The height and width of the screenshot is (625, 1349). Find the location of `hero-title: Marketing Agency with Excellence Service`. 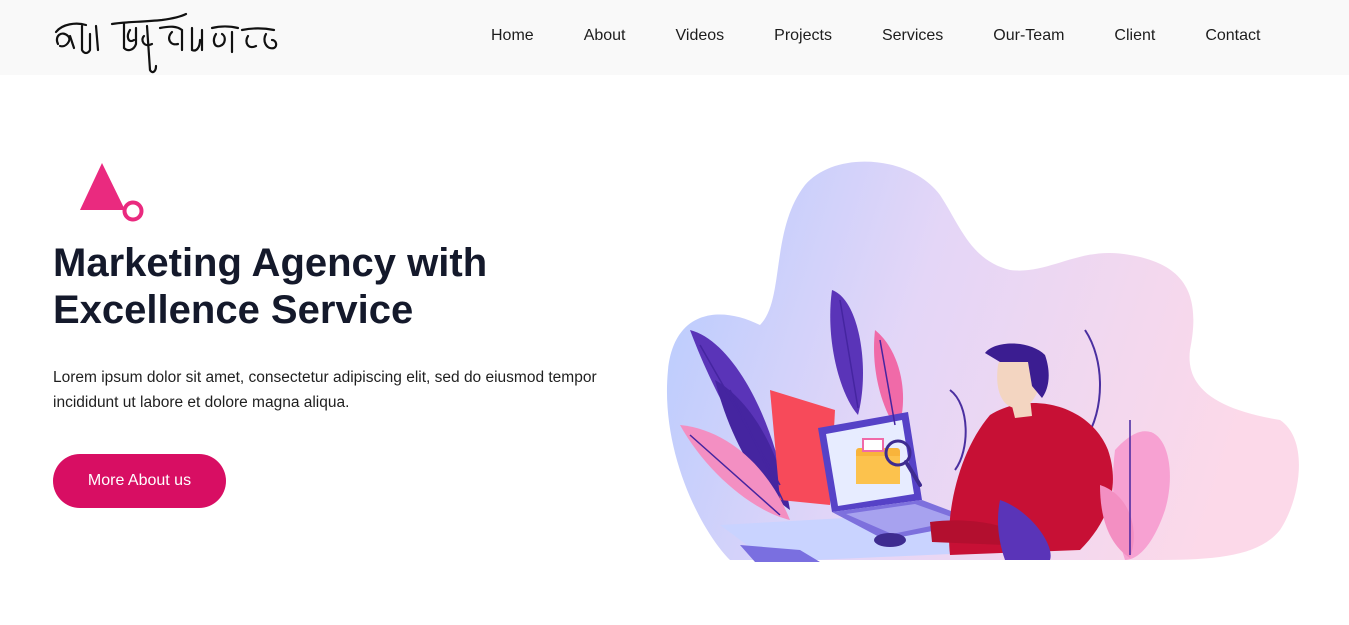

hero-title: Marketing Agency with Excellence Service is located at coordinates (270, 286).